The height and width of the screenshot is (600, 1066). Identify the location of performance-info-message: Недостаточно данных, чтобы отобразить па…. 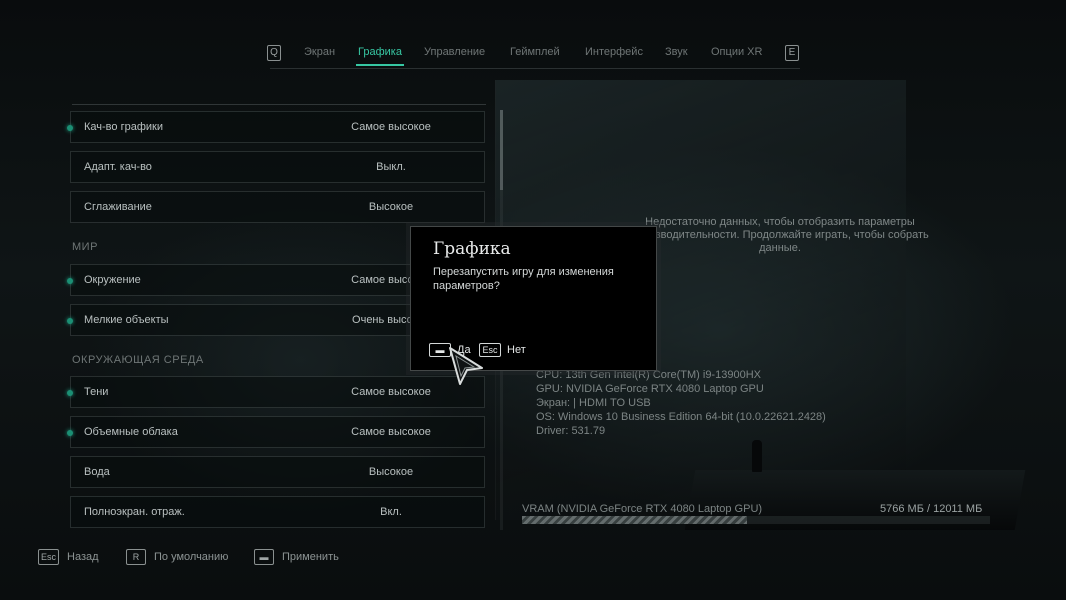
(780, 235).